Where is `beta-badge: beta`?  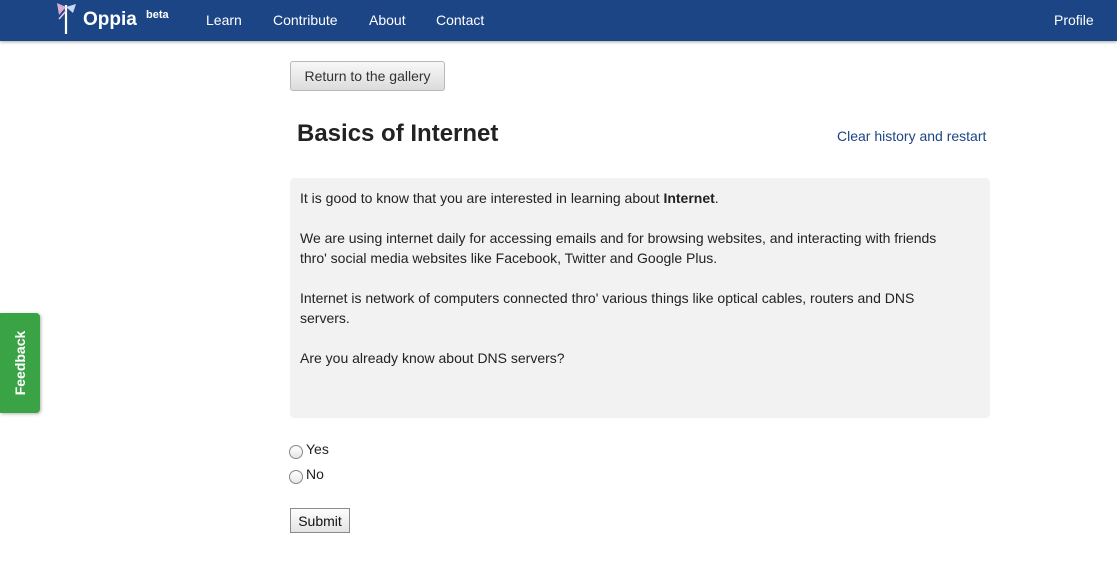
beta-badge: beta is located at coordinates (157, 15).